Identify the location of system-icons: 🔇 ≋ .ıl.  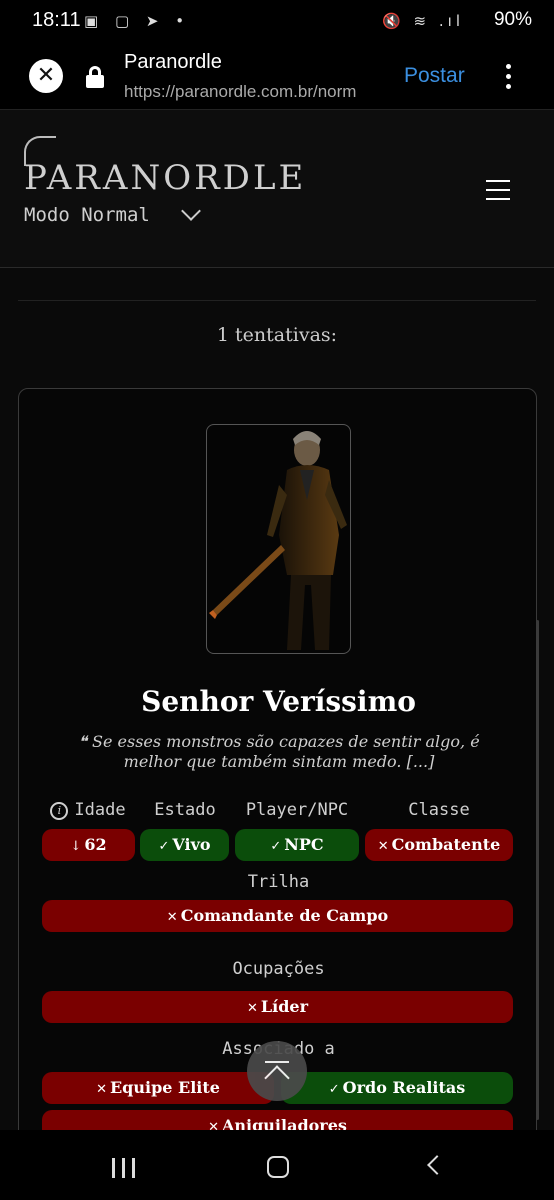
(423, 21).